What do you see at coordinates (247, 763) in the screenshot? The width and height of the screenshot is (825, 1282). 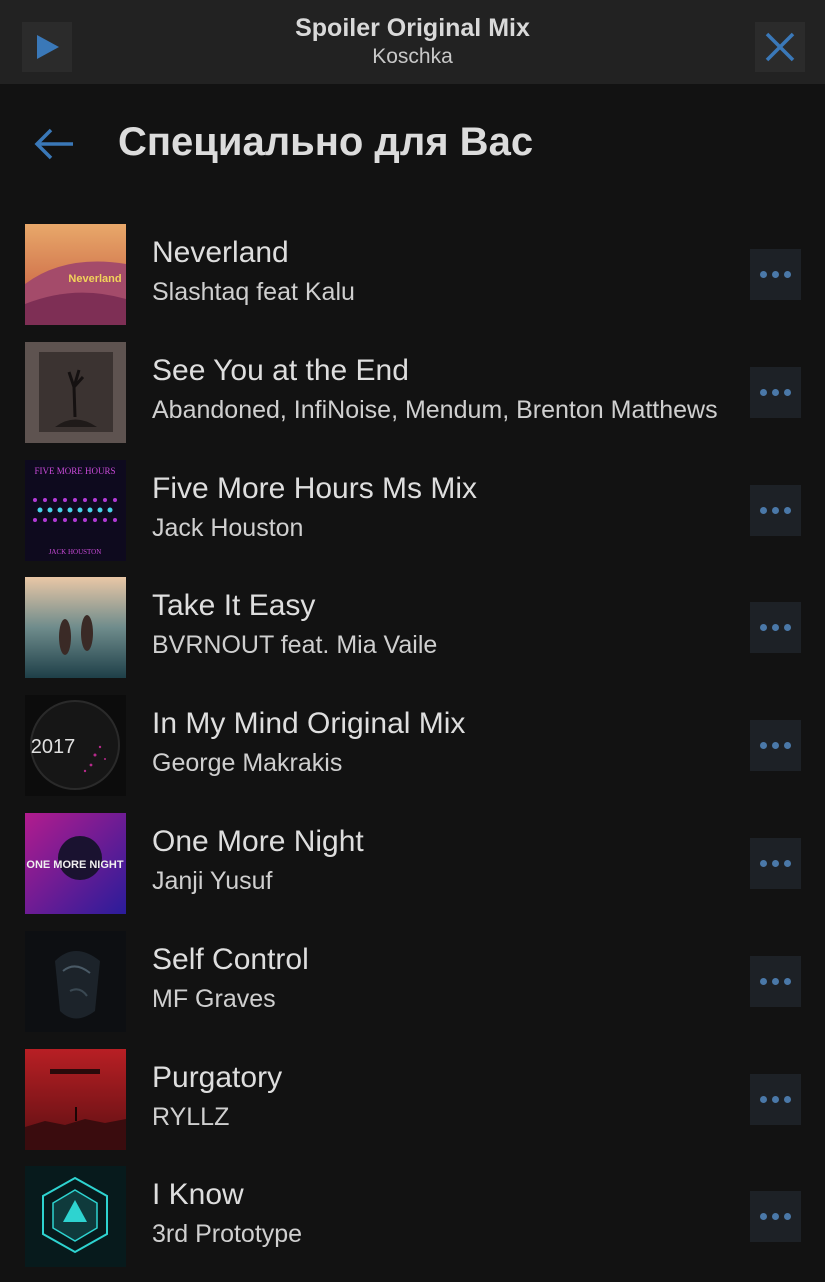 I see `track-artist: George Makrakis` at bounding box center [247, 763].